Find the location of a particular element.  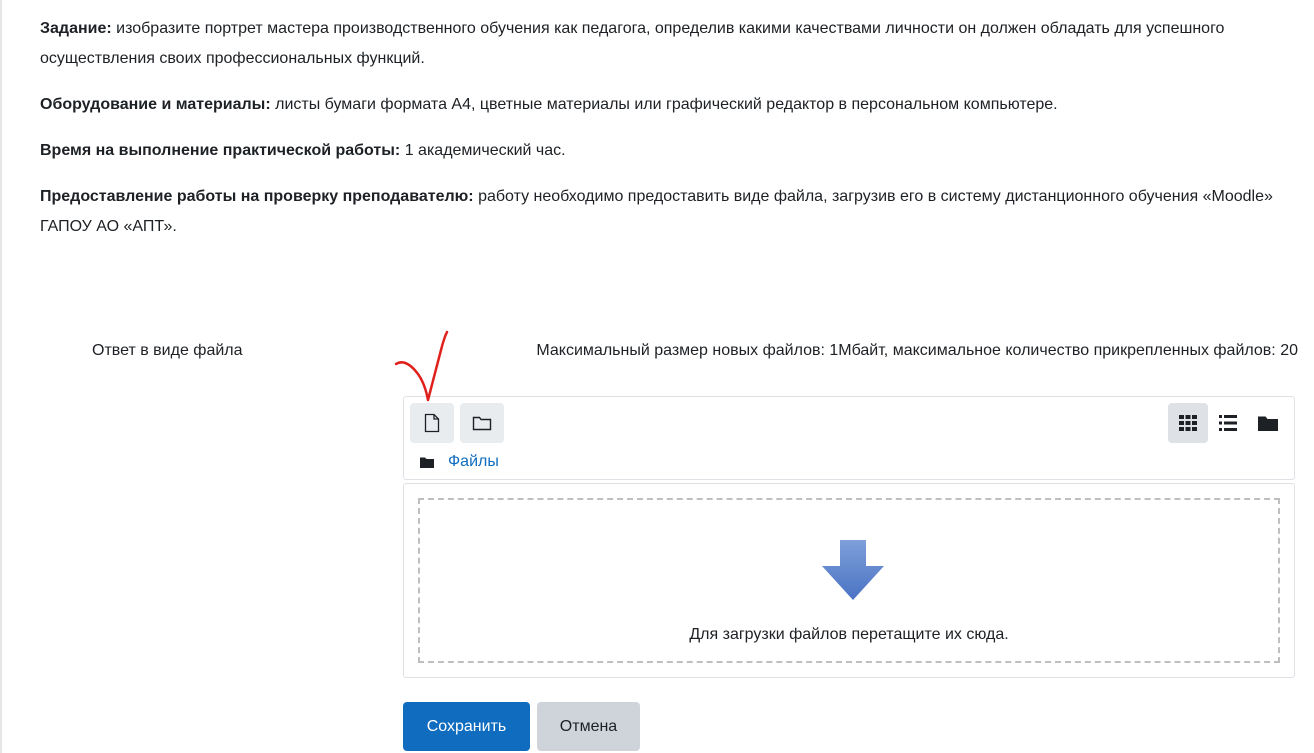

cancel-button: Отмена is located at coordinates (588, 726).